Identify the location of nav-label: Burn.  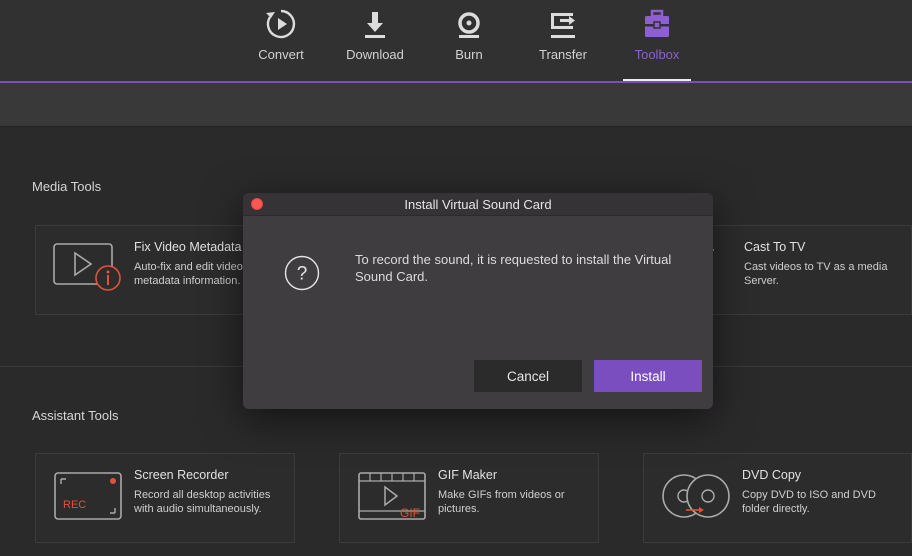
(469, 54).